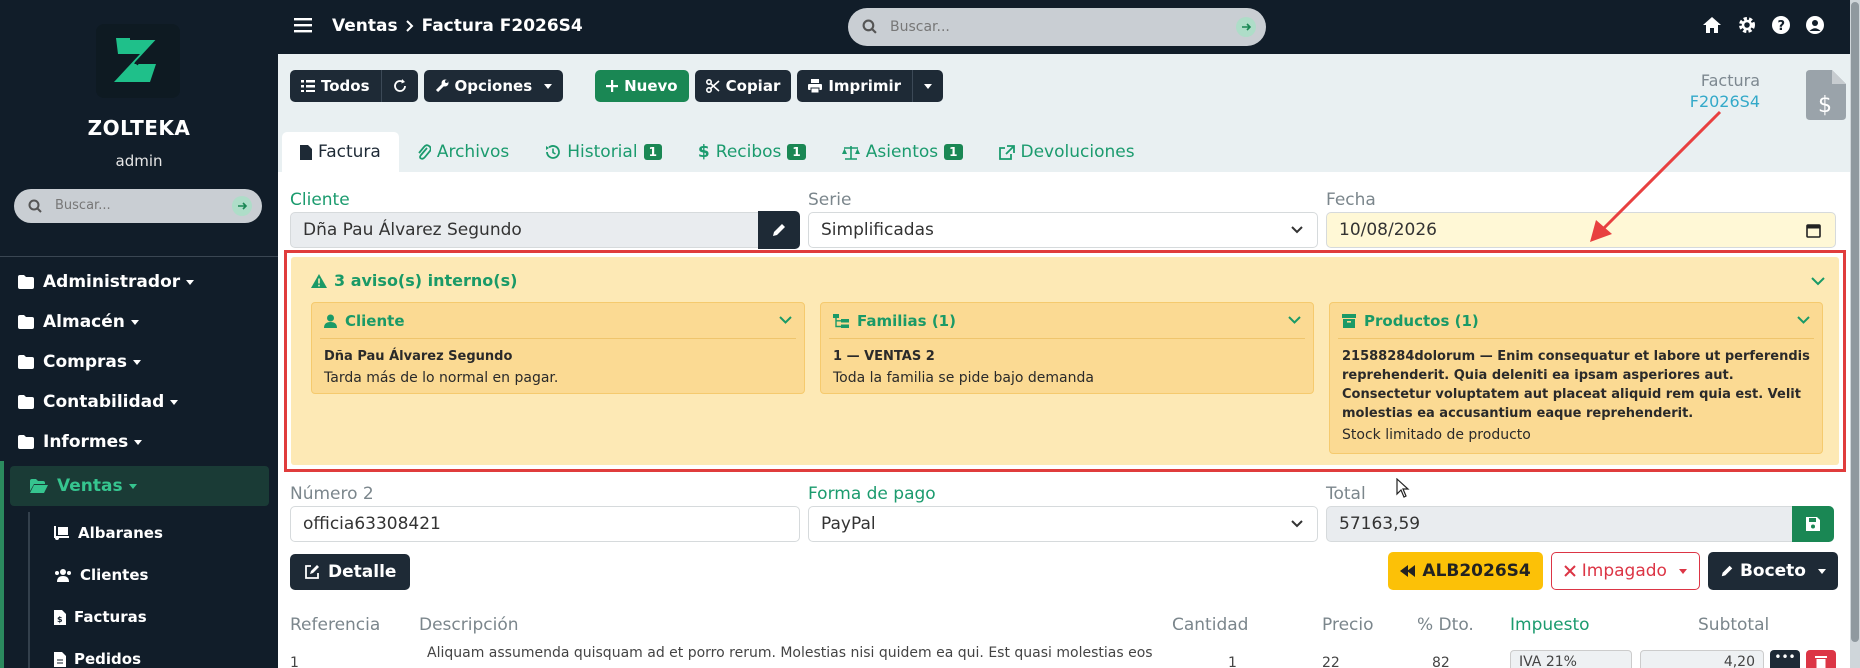 This screenshot has height=668, width=1860. I want to click on detalle-button: Detalle, so click(350, 572).